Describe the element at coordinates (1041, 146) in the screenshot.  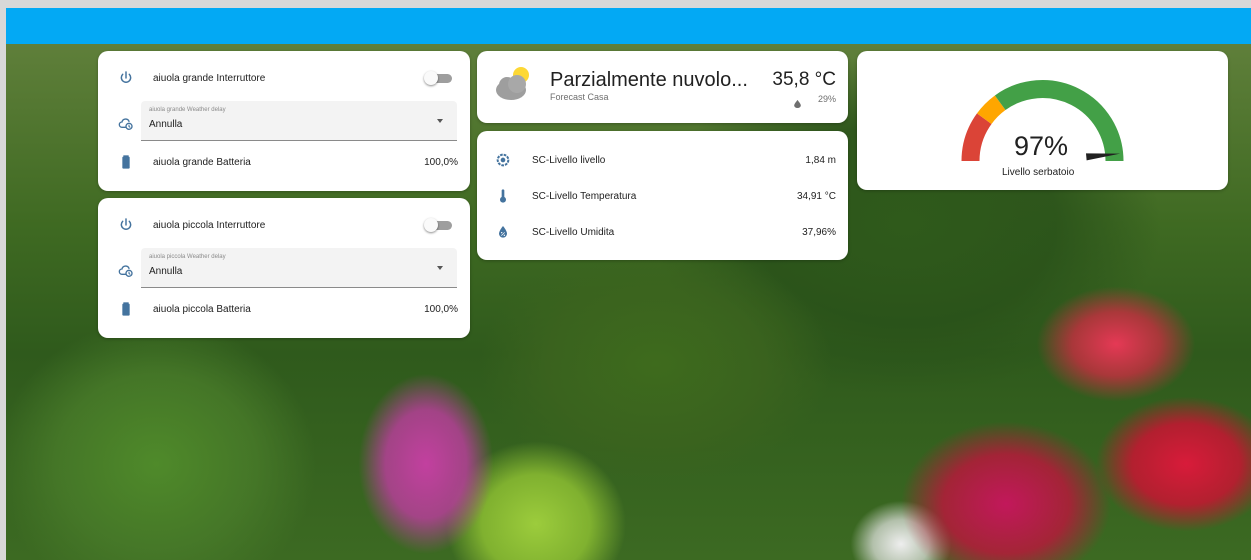
I see `gauge-value: 97%` at that location.